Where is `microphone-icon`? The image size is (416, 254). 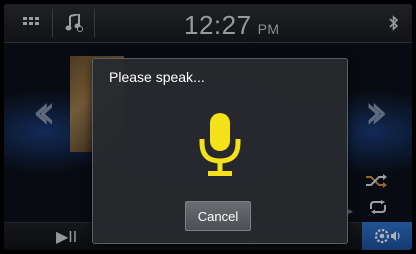 microphone-icon is located at coordinates (220, 146).